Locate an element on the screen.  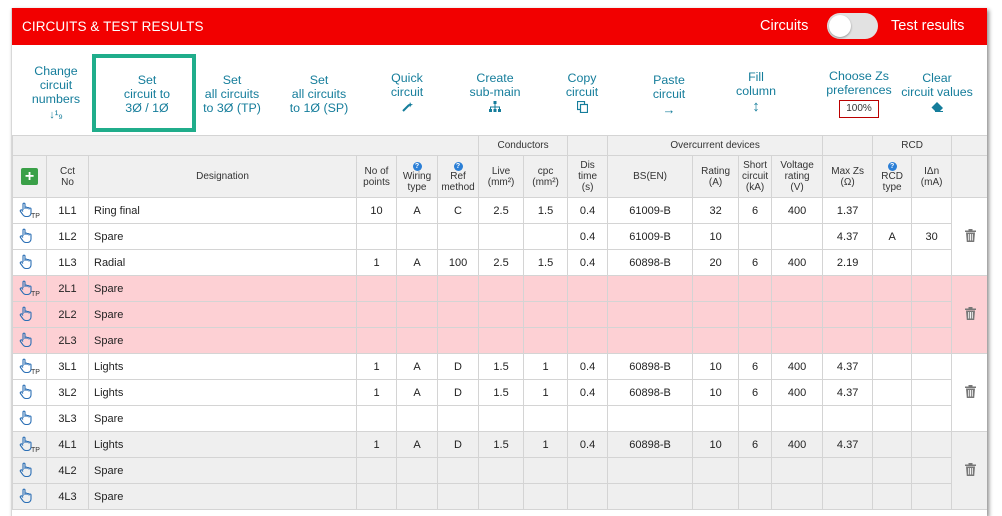
cell-idn: 30 is located at coordinates (932, 236).